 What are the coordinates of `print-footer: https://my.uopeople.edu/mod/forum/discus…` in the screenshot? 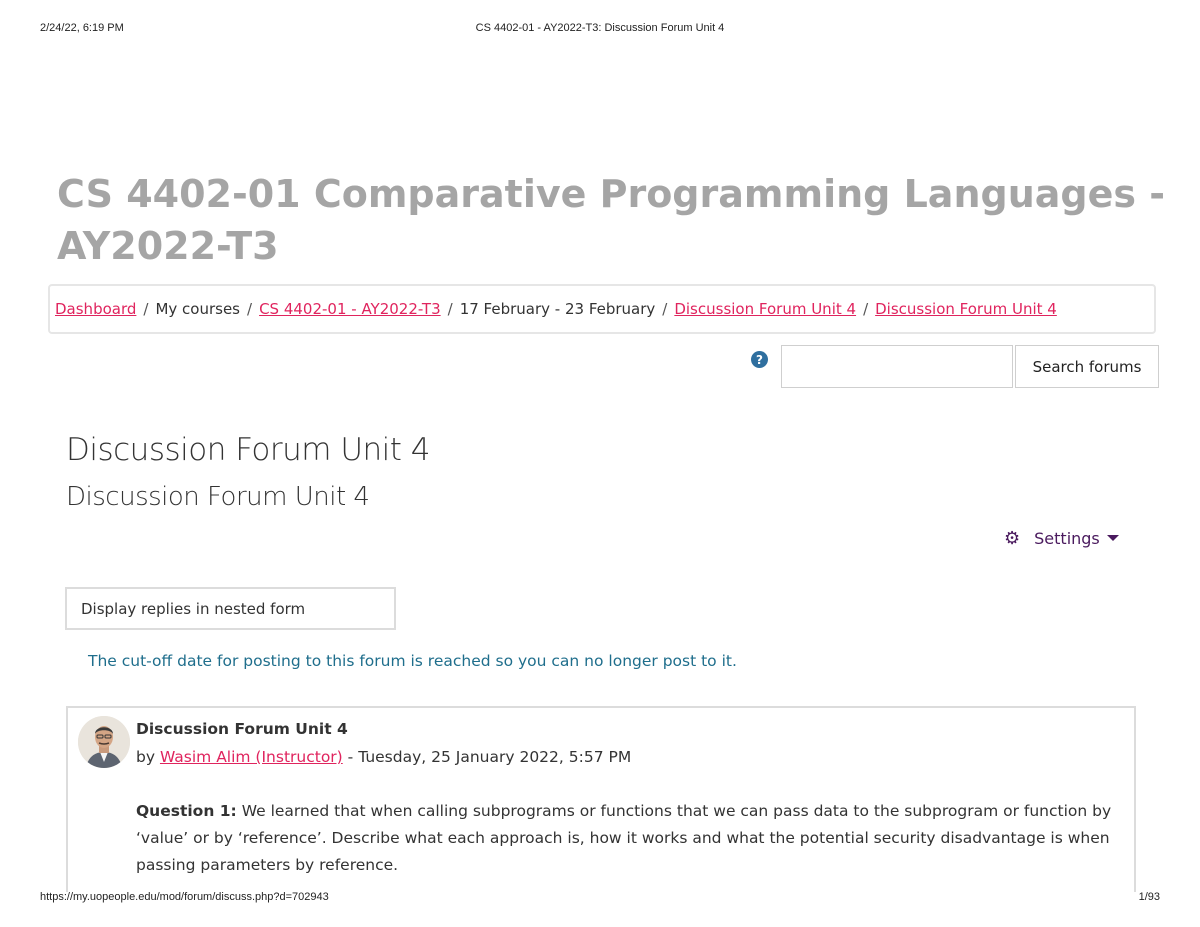 It's located at (600, 899).